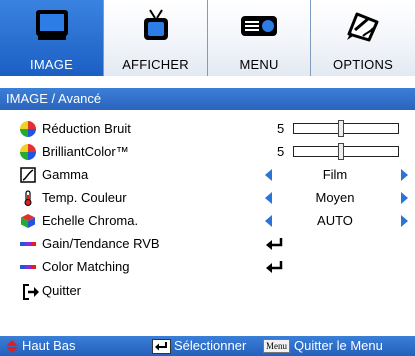  Describe the element at coordinates (156, 28) in the screenshot. I see `tv-icon` at that location.